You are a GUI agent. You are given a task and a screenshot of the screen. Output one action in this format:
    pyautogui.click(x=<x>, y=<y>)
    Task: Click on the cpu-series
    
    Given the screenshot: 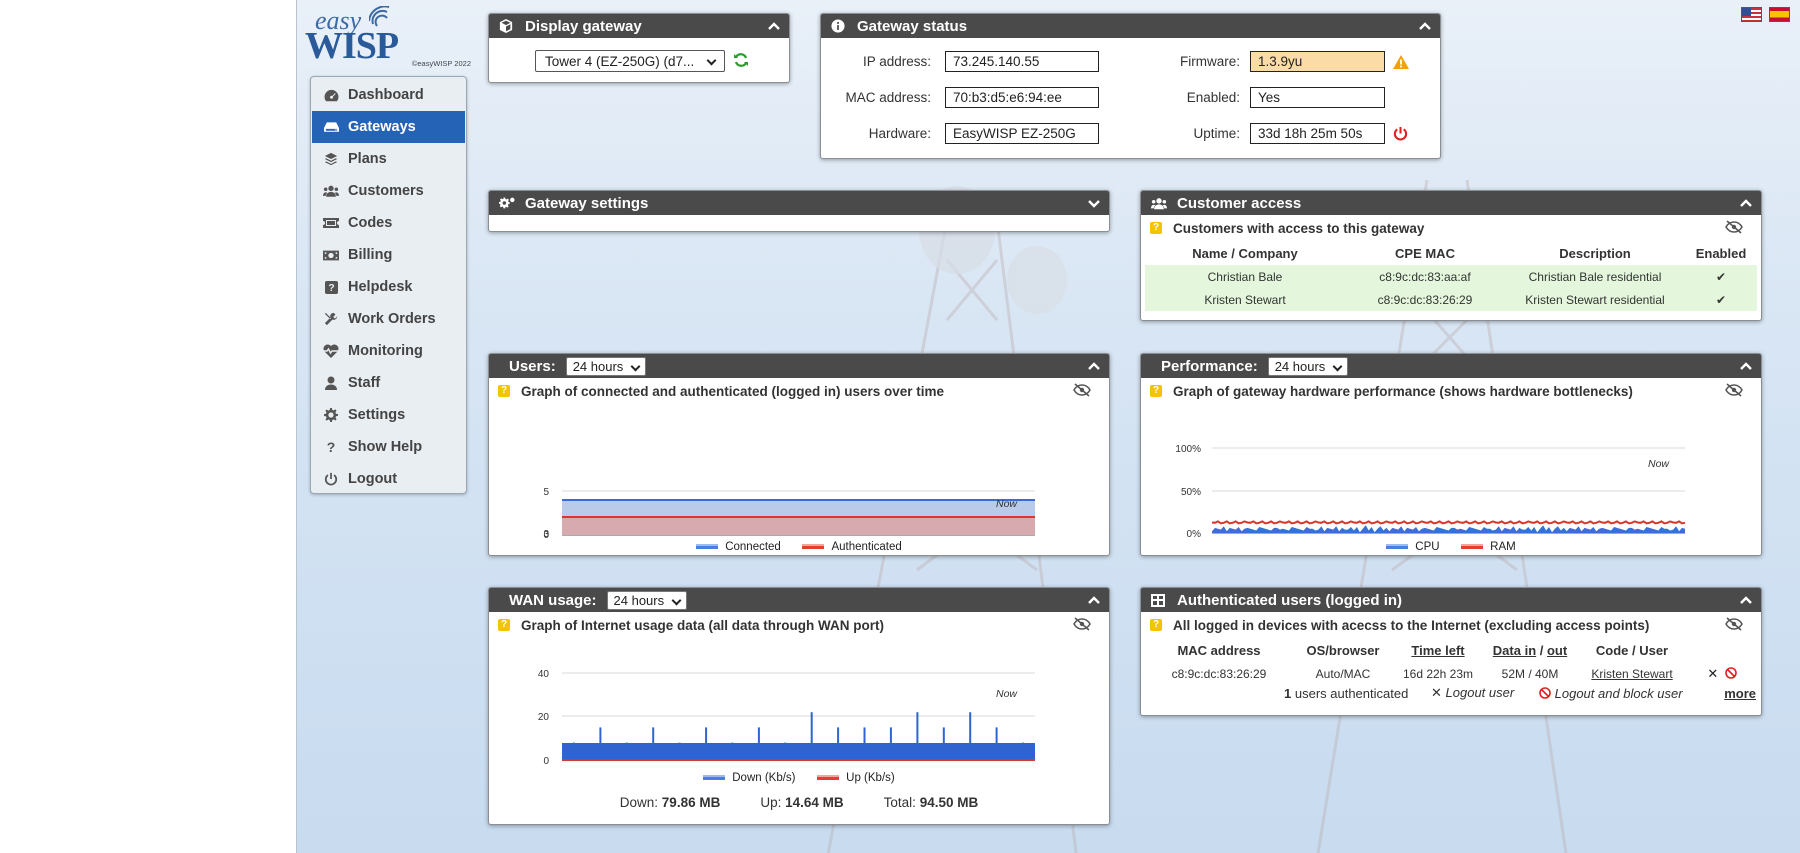 What is the action you would take?
    pyautogui.click(x=1448, y=529)
    